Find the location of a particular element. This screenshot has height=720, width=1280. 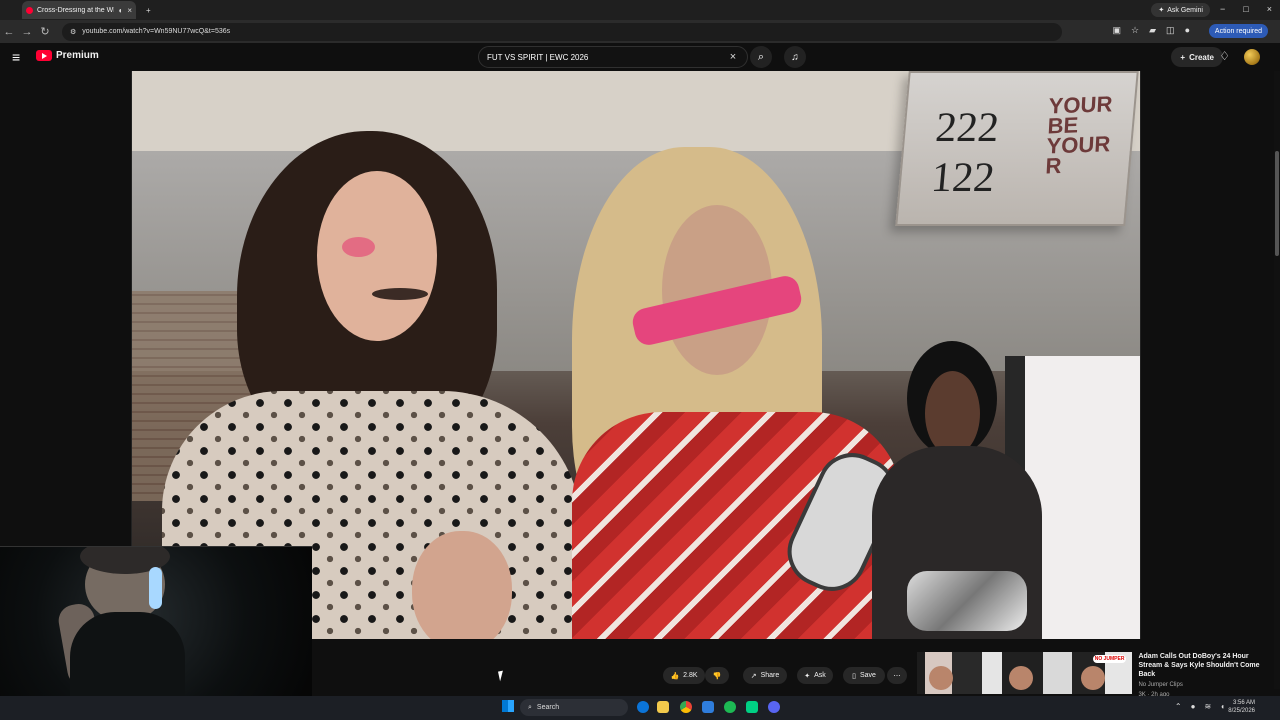

windows-start-icon is located at coordinates (508, 706).